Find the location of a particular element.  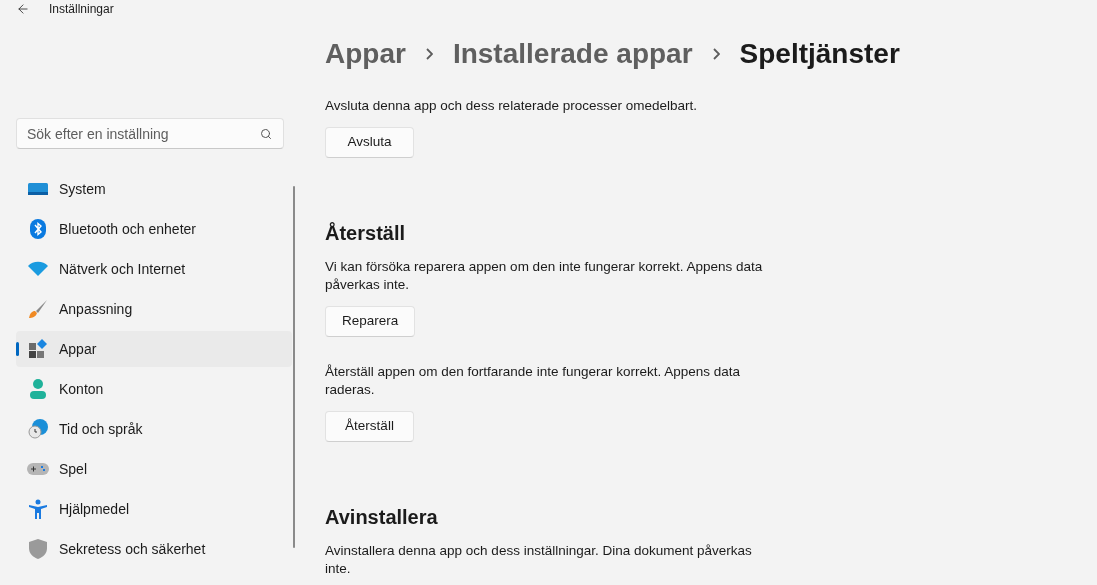

breadcrumb-item: Appar is located at coordinates (365, 54).